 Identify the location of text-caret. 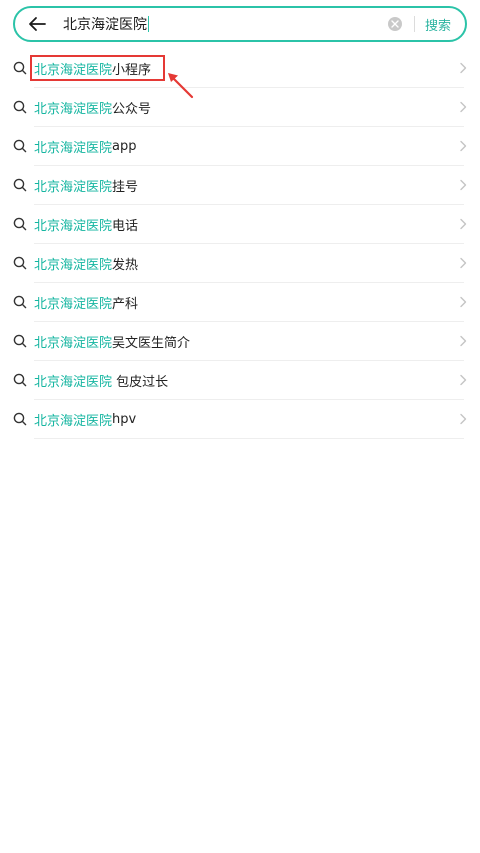
(148, 24).